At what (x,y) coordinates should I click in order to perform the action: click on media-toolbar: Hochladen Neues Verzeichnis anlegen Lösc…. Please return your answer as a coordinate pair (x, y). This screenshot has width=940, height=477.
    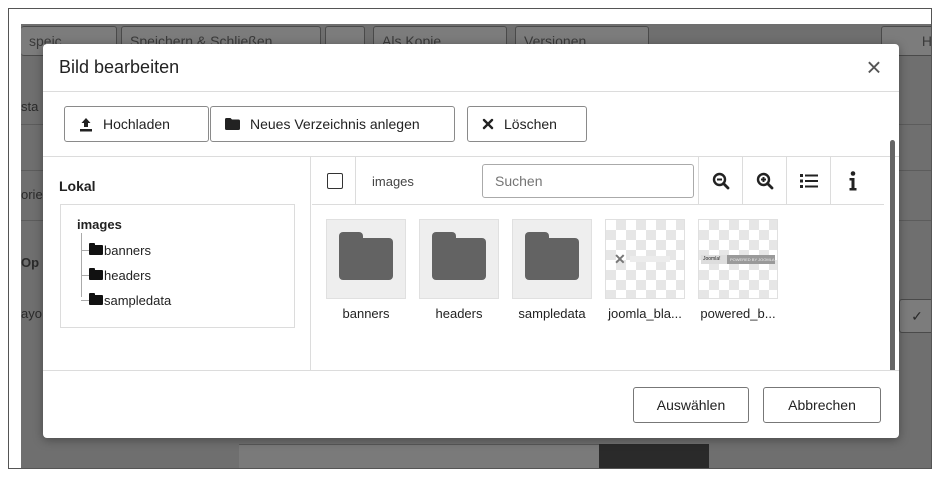
    Looking at the image, I should click on (471, 124).